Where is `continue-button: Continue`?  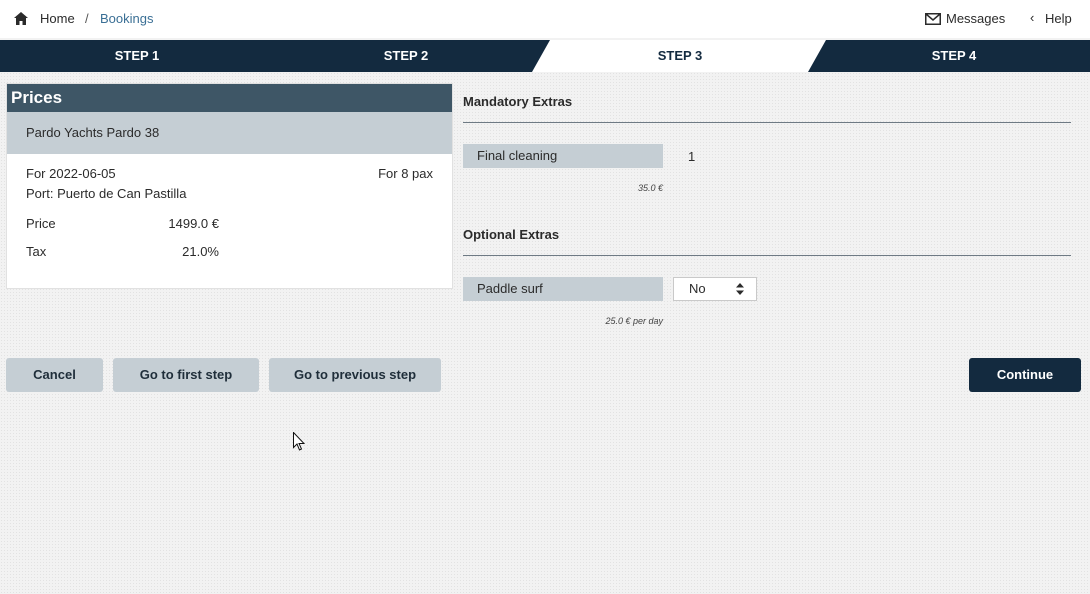 continue-button: Continue is located at coordinates (1025, 375).